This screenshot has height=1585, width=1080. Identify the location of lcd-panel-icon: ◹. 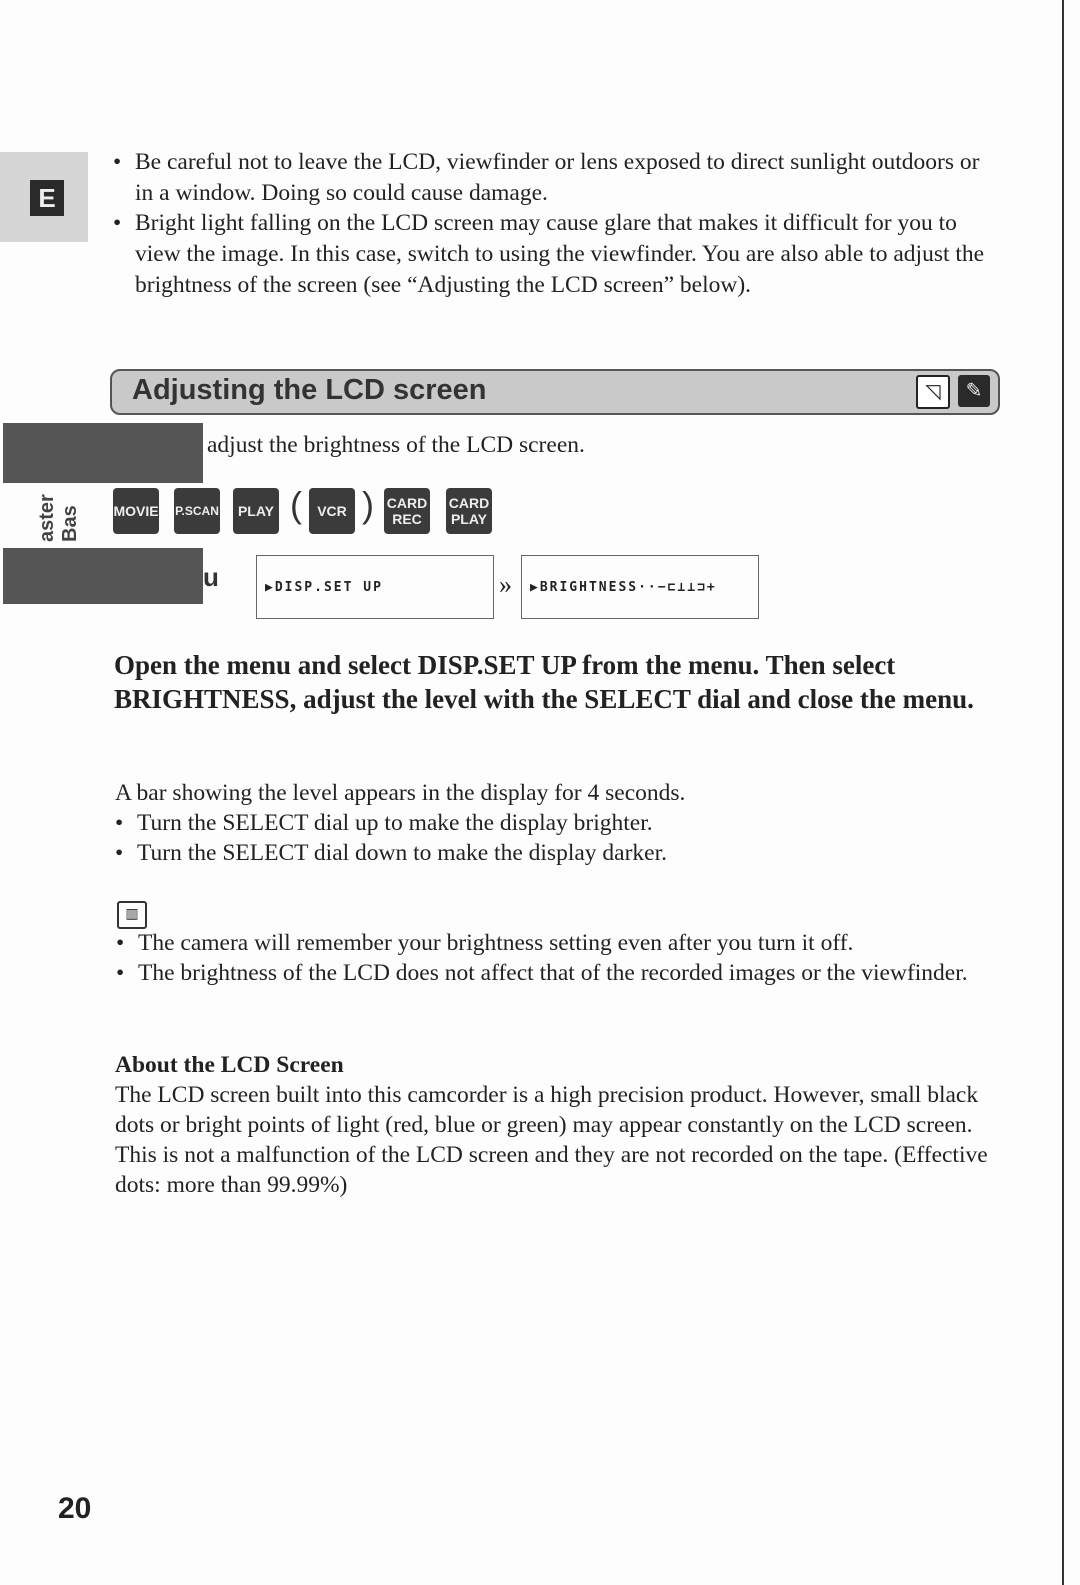
(933, 392).